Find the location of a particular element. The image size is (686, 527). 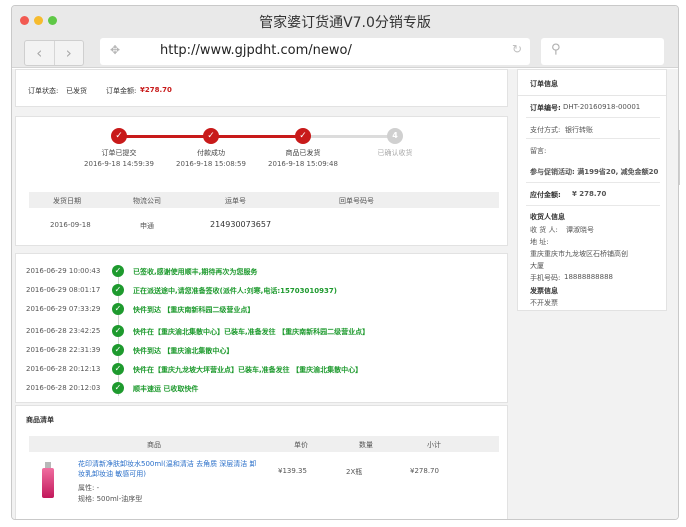

receiver-value: 谭淑晓号 is located at coordinates (580, 230).